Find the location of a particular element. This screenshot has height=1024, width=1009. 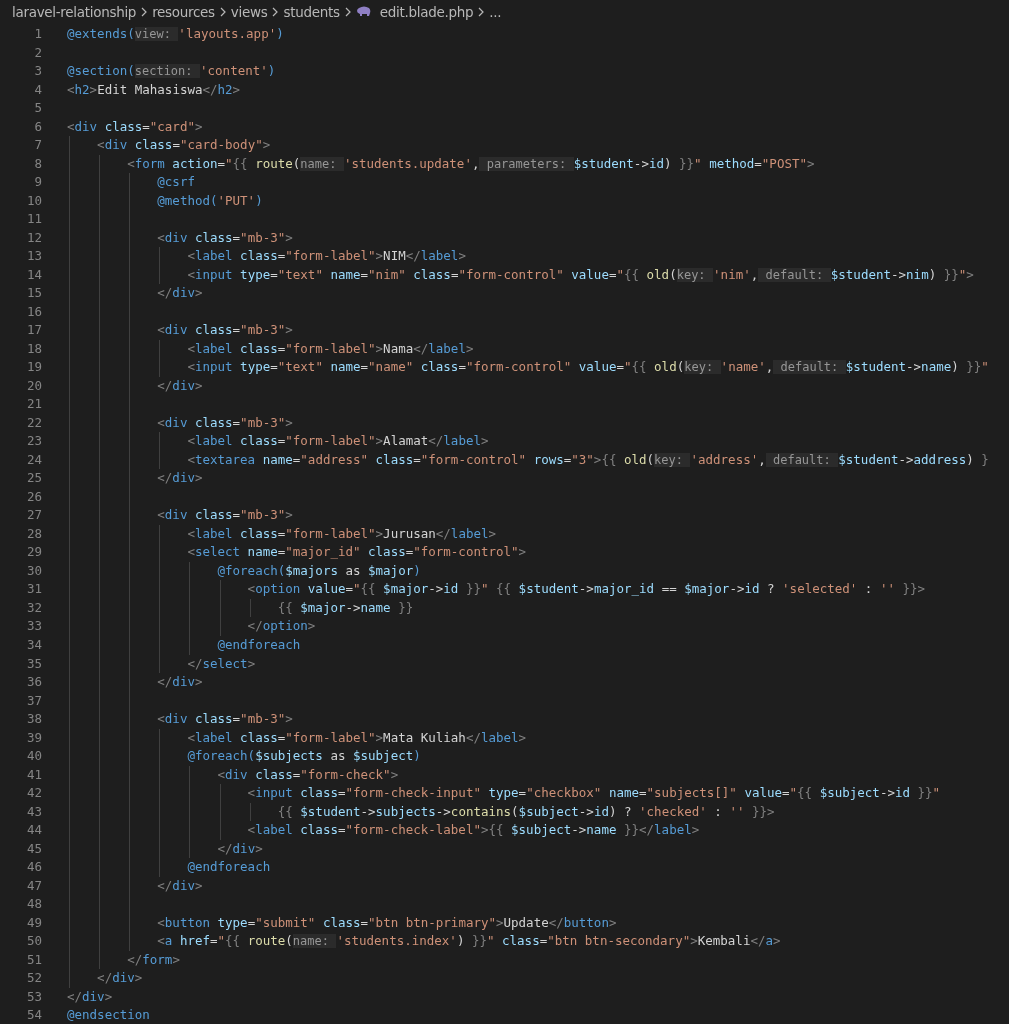

line-number: 16 is located at coordinates (34, 311).